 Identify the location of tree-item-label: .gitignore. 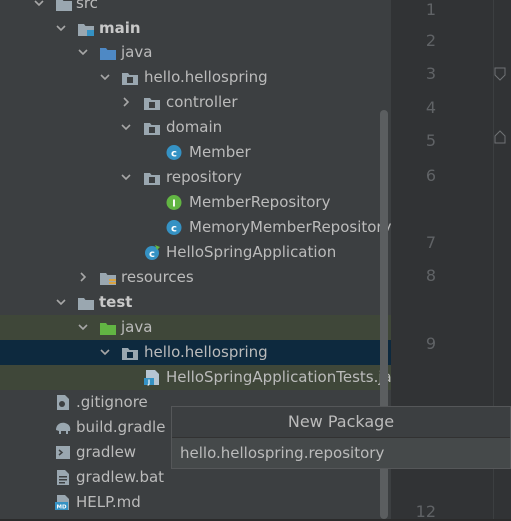
(112, 402).